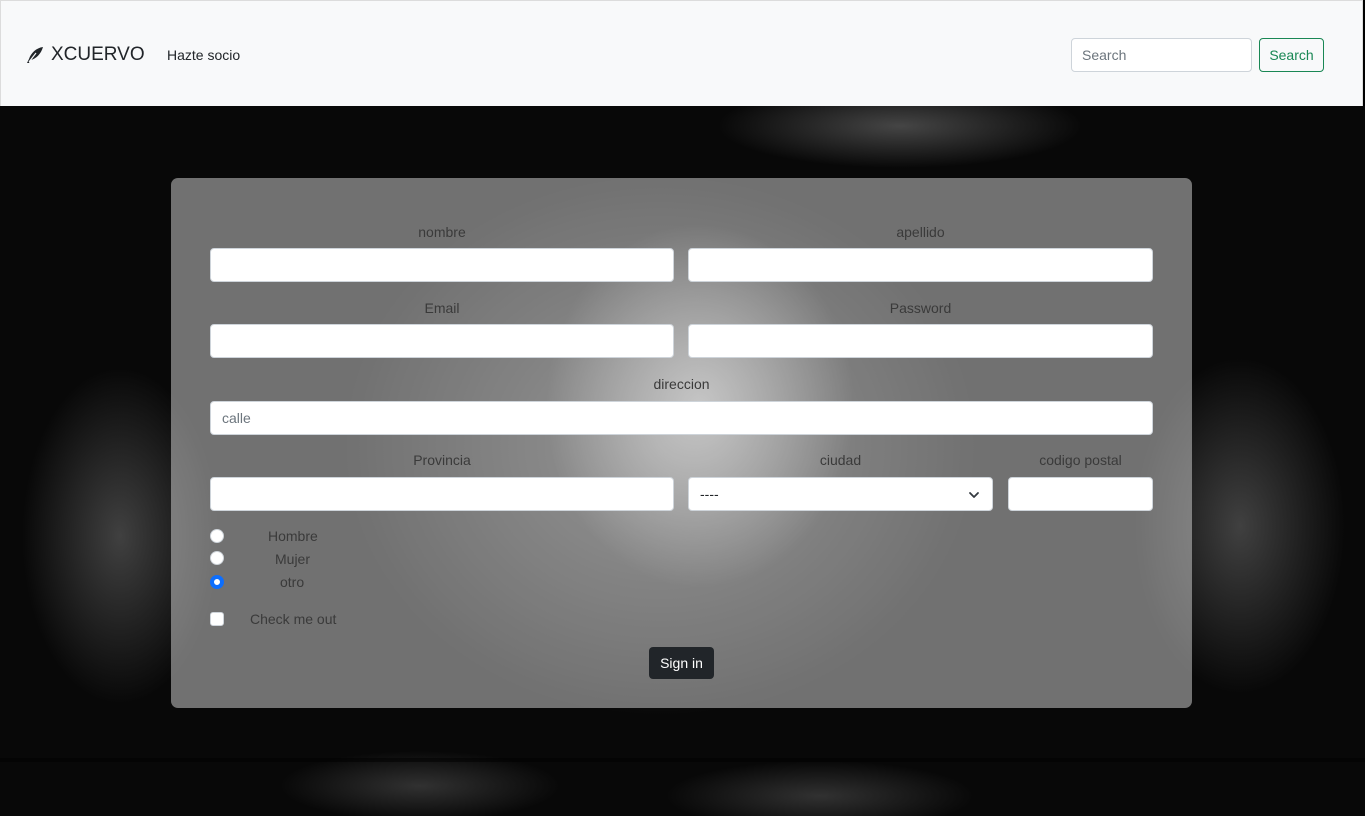 This screenshot has width=1365, height=816. I want to click on apellido-label: apellido, so click(920, 232).